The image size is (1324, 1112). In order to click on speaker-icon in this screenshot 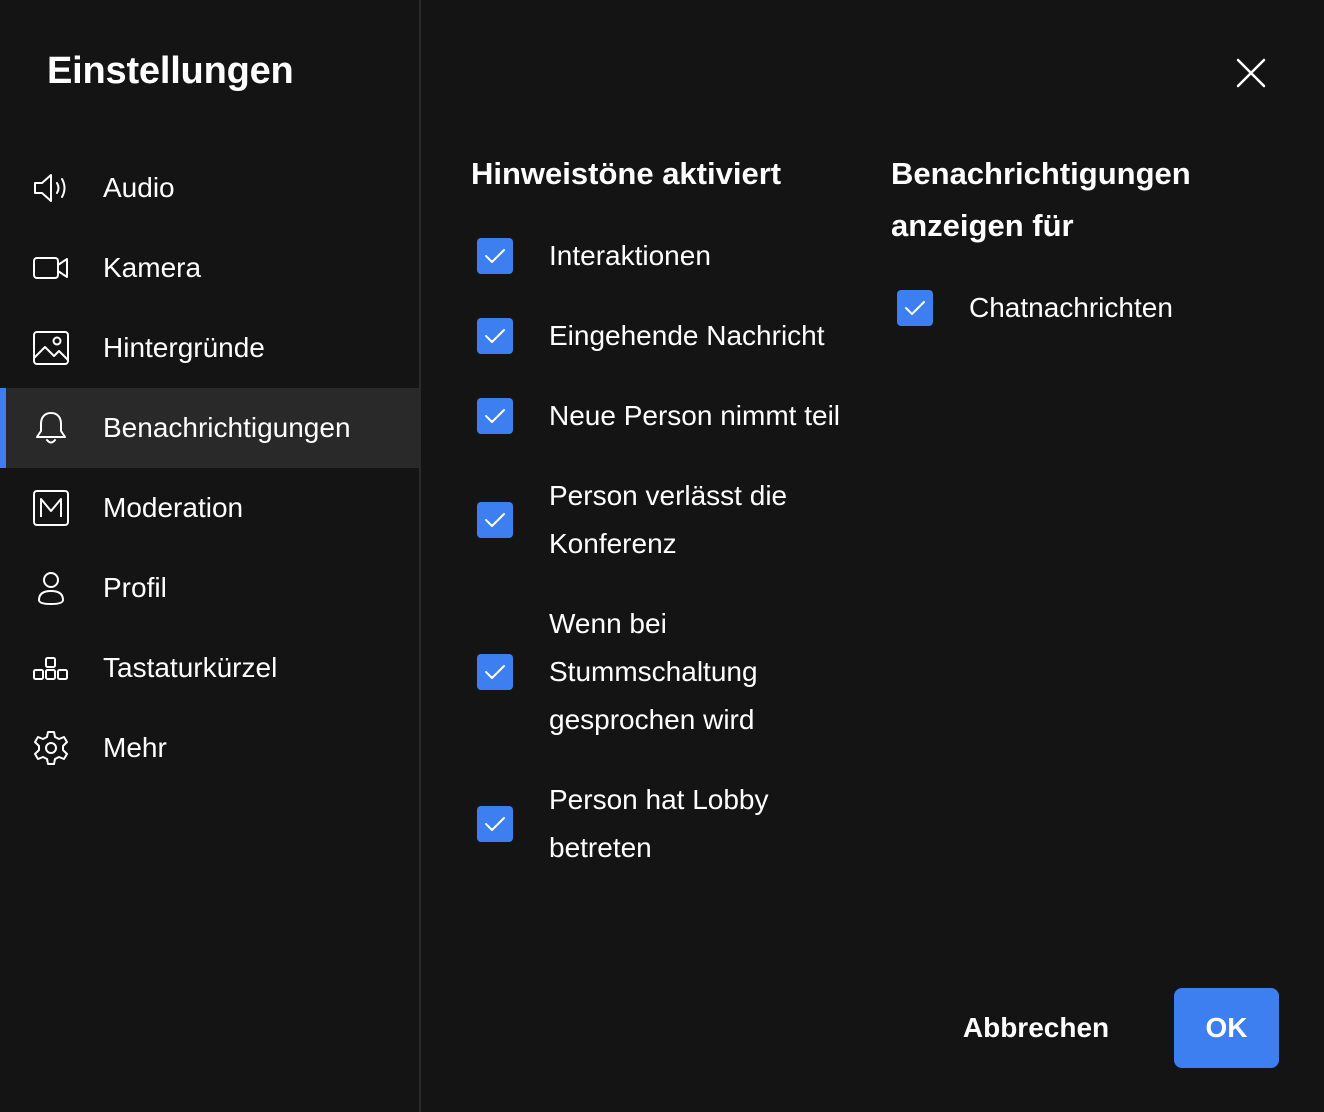, I will do `click(51, 188)`.